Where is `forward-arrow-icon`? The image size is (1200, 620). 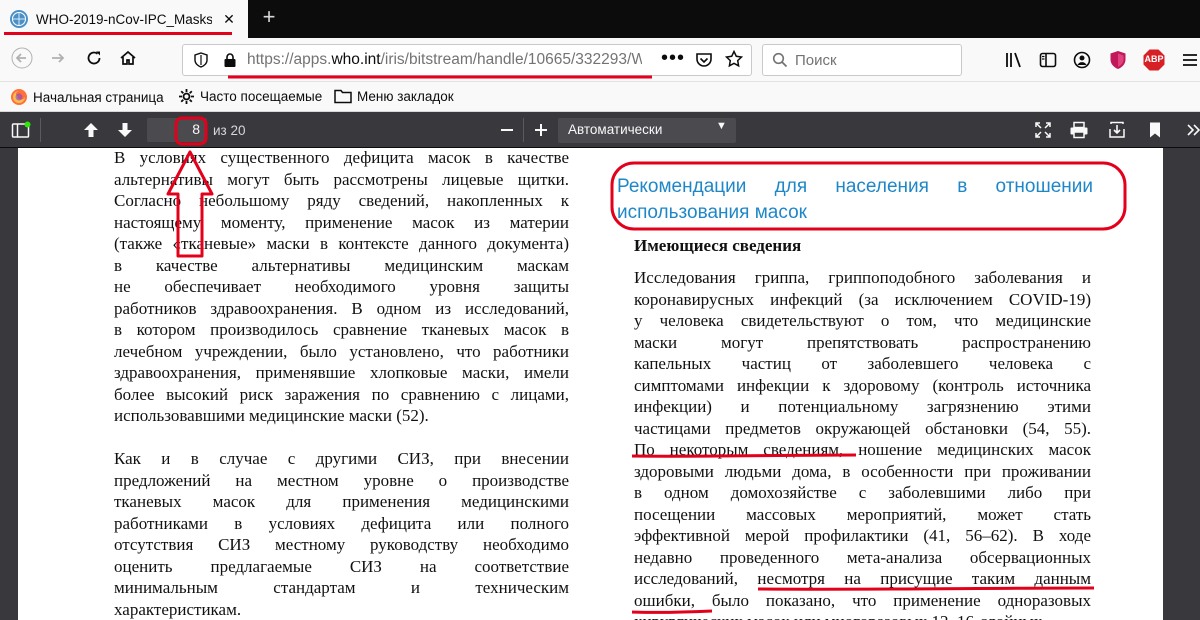 forward-arrow-icon is located at coordinates (58, 58).